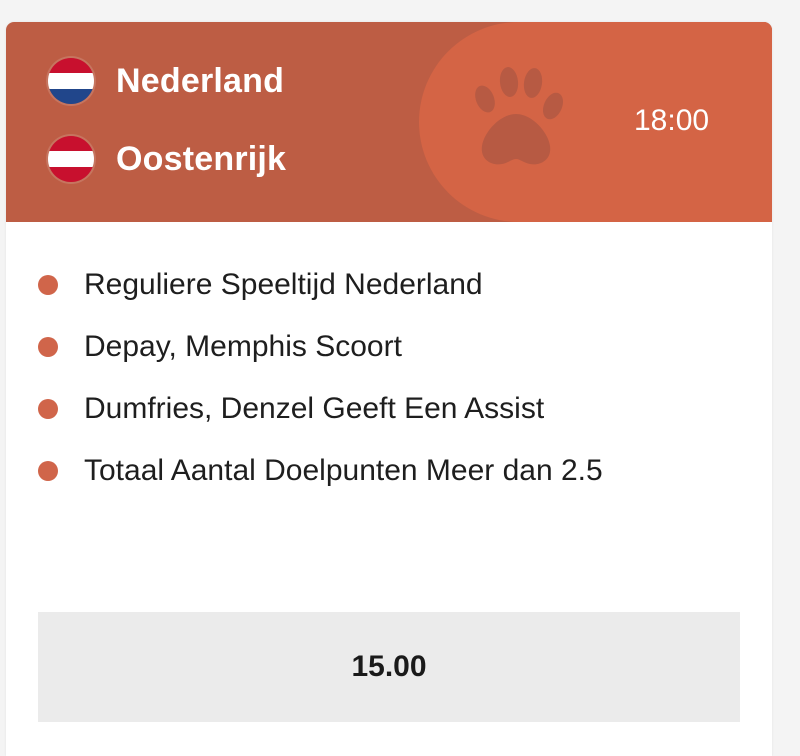 The image size is (800, 756). What do you see at coordinates (243, 346) in the screenshot?
I see `selection-label: Depay, Memphis Scoort` at bounding box center [243, 346].